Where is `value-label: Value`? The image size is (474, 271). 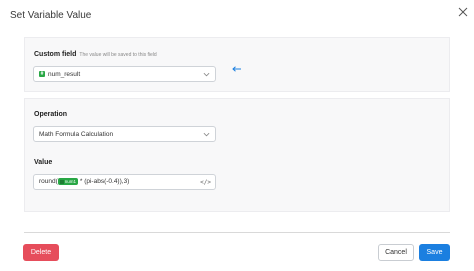
value-label: Value is located at coordinates (43, 162).